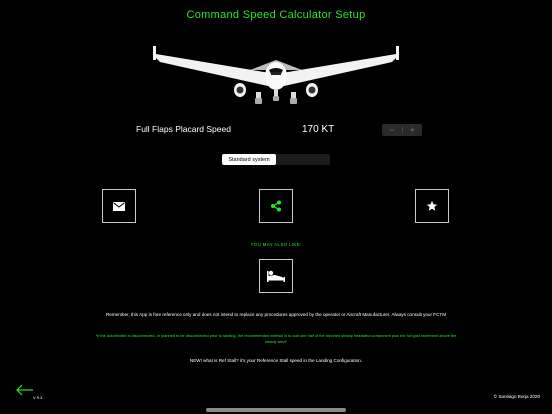  What do you see at coordinates (318, 129) in the screenshot?
I see `full-flaps-speed-value: 170 KT` at bounding box center [318, 129].